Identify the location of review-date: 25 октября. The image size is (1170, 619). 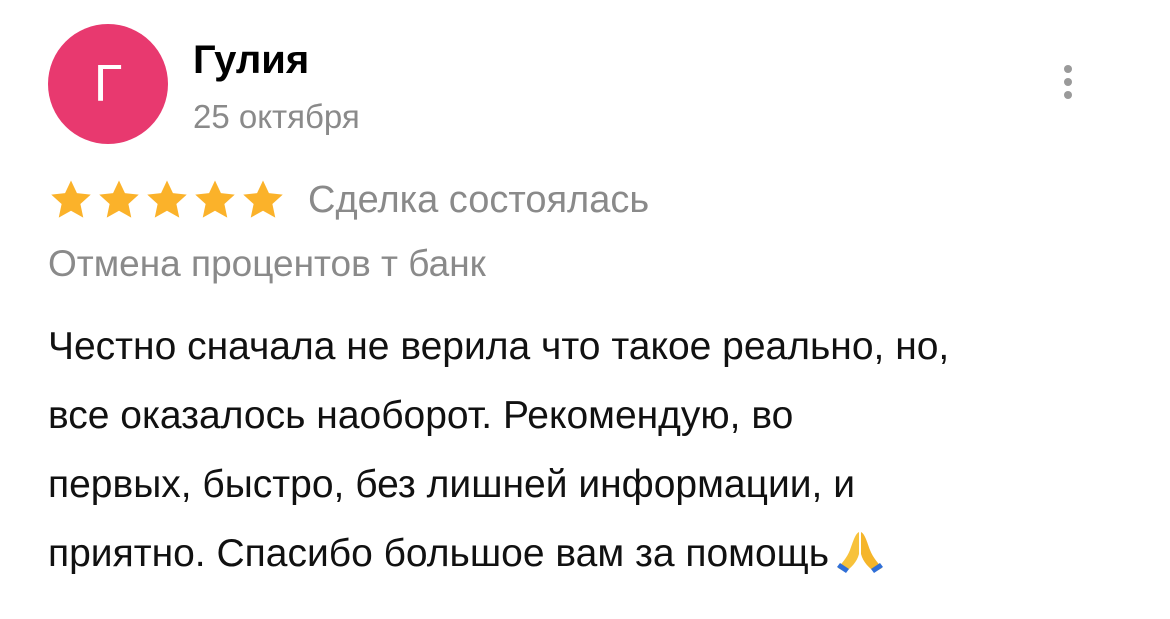
(276, 116).